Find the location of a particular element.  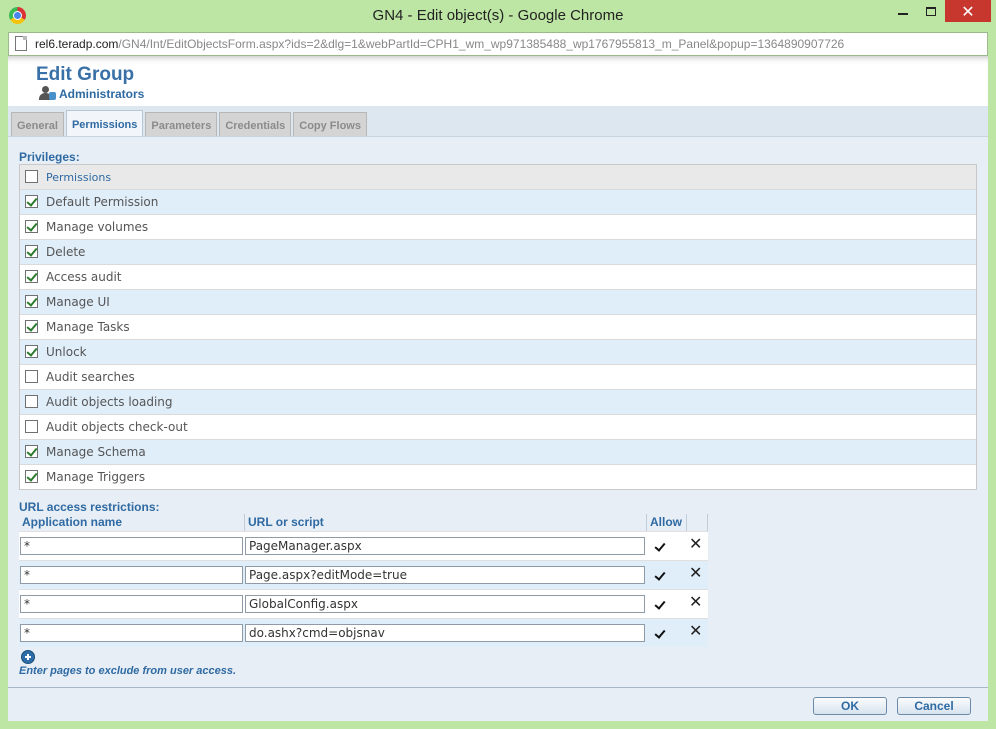

cancel-button: Cancel is located at coordinates (934, 706).